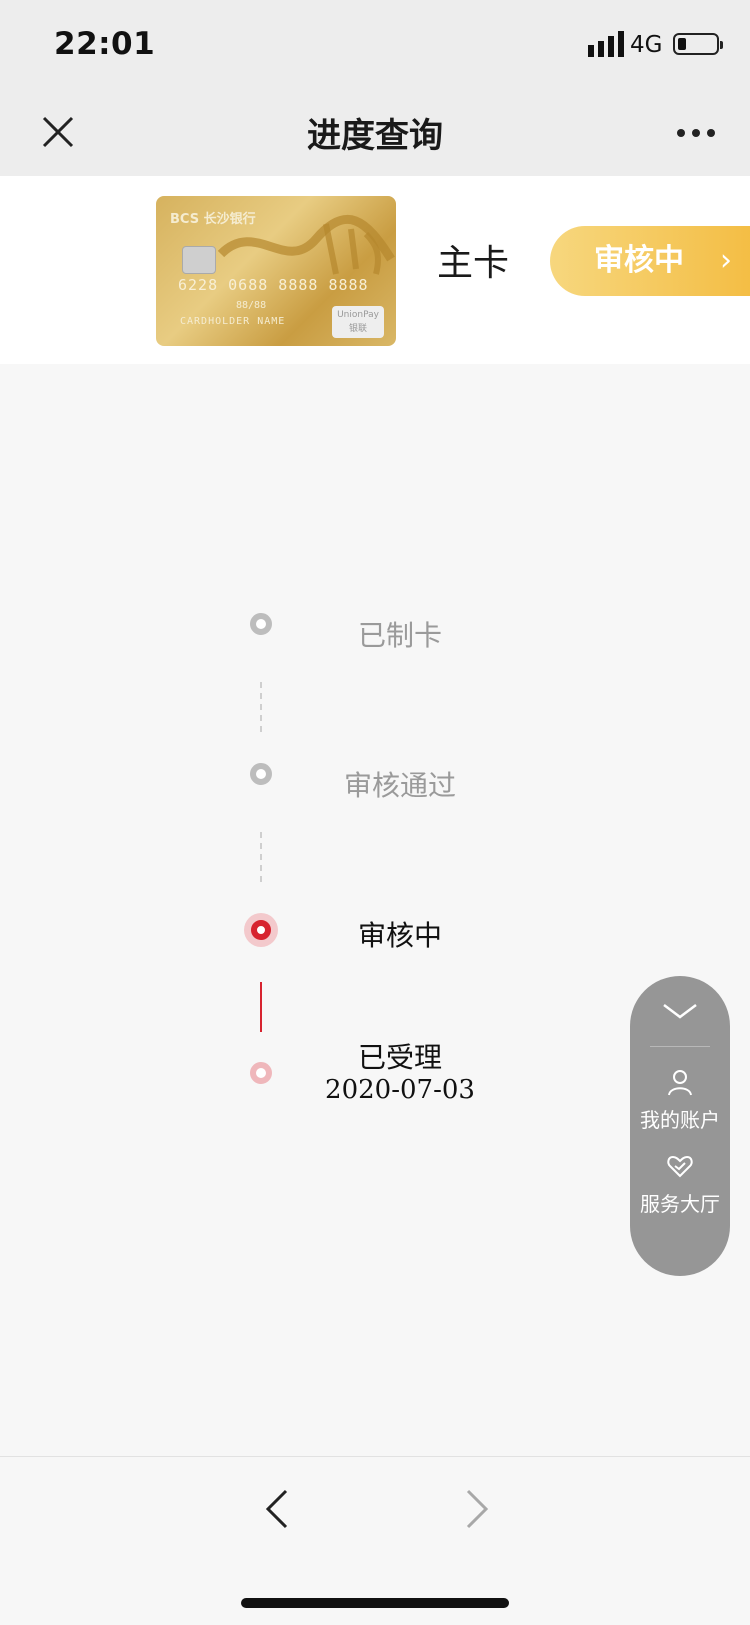 The image size is (750, 1625). I want to click on card-holder: CARDHOLDER NAME, so click(233, 321).